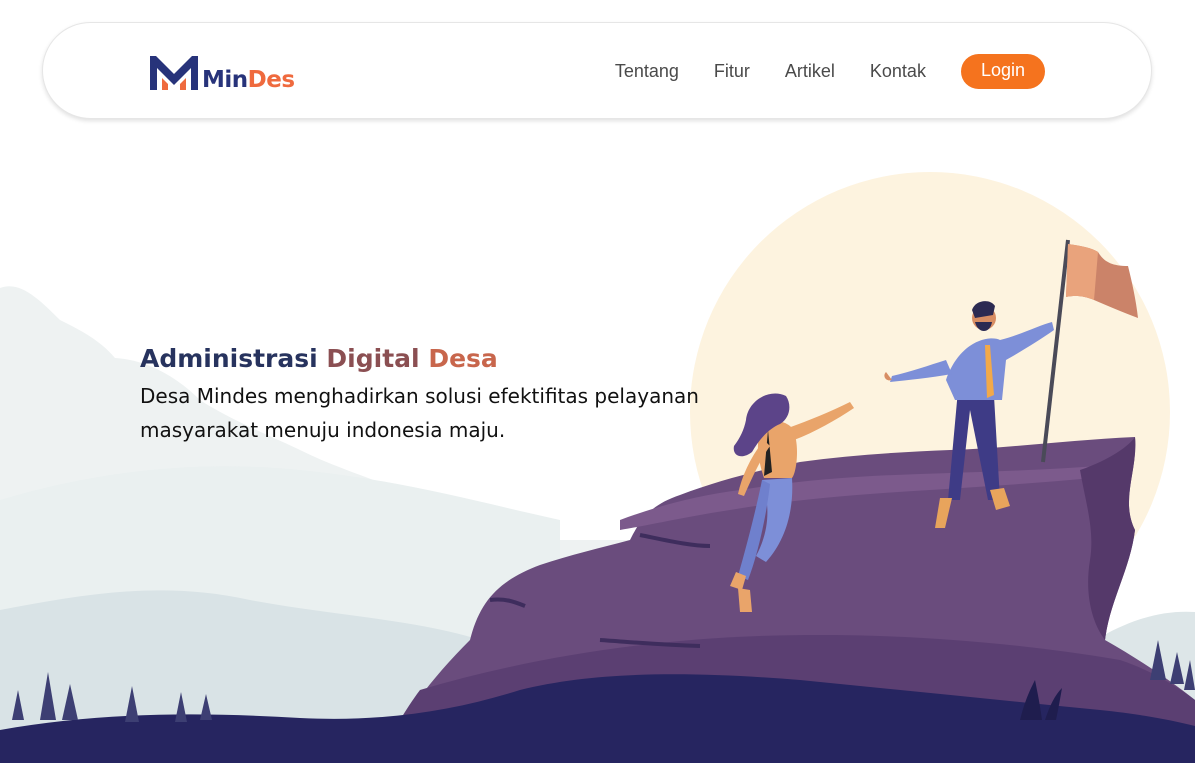  Describe the element at coordinates (225, 80) in the screenshot. I see `brand-name-part1: Min` at that location.